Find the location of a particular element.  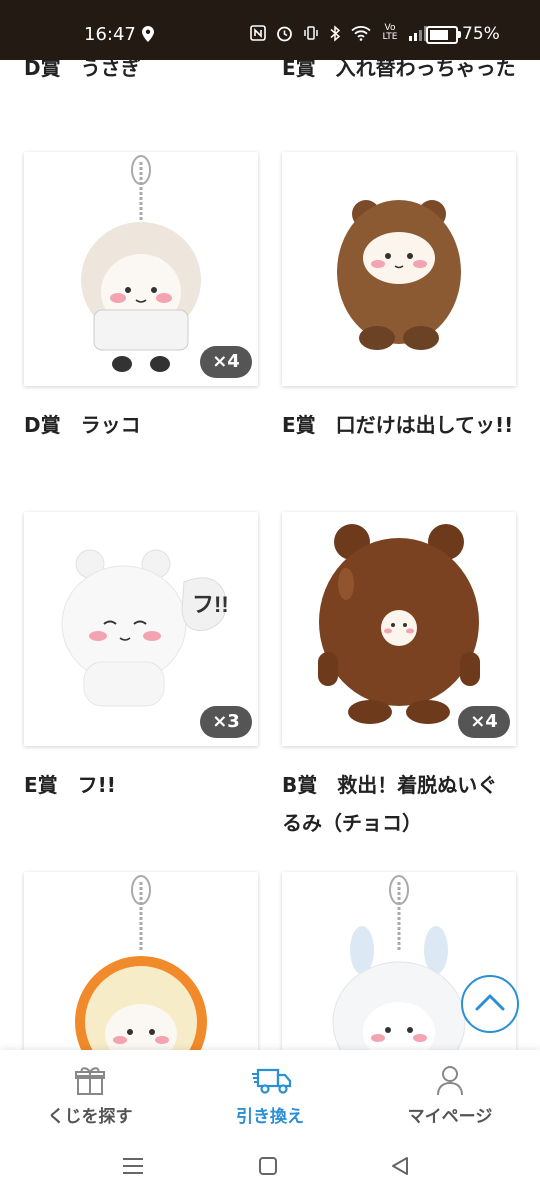

system-nav-bar is located at coordinates (270, 1169).